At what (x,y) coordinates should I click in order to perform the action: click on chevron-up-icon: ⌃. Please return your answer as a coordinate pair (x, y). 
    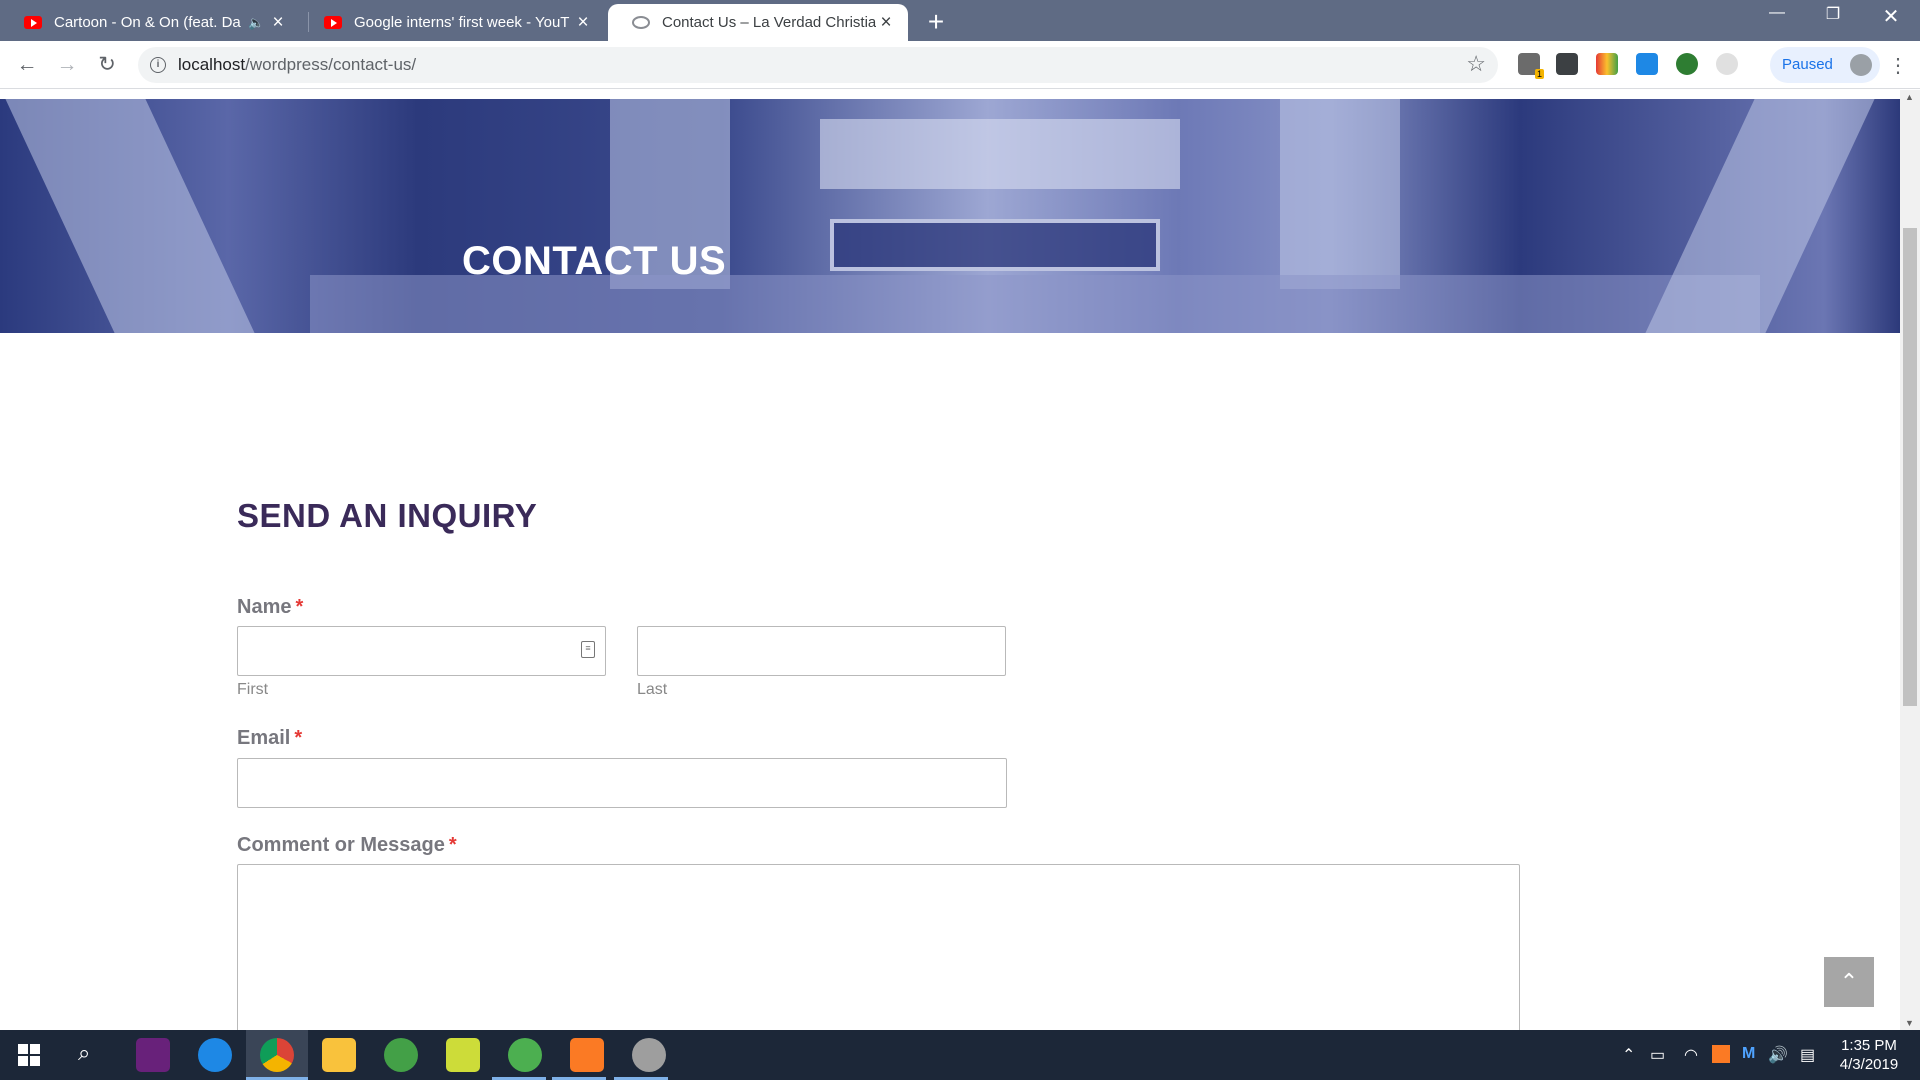
    Looking at the image, I should click on (1628, 1055).